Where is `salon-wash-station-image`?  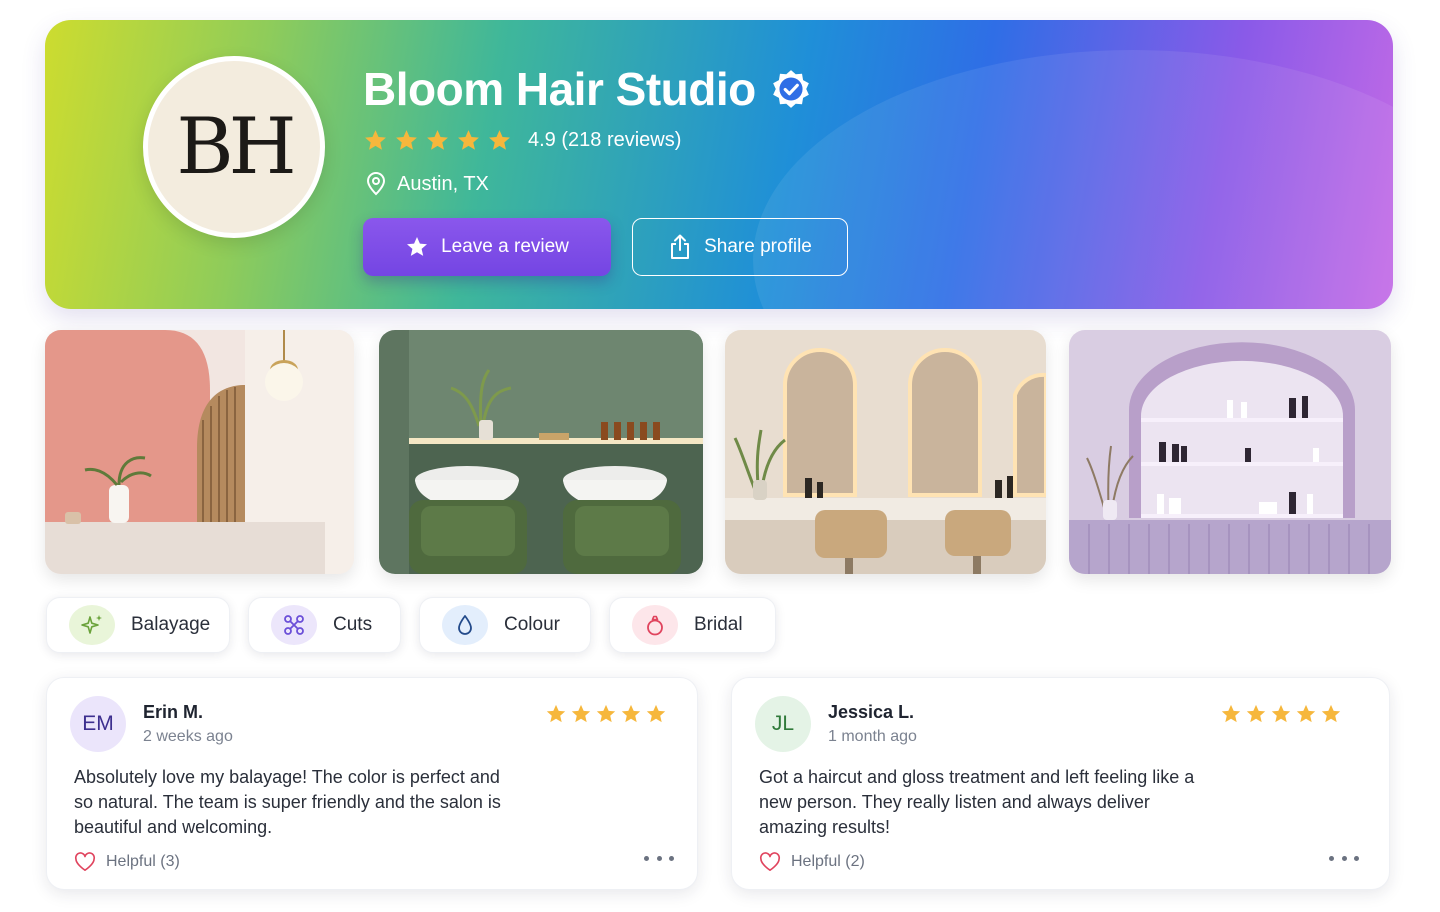 salon-wash-station-image is located at coordinates (541, 452).